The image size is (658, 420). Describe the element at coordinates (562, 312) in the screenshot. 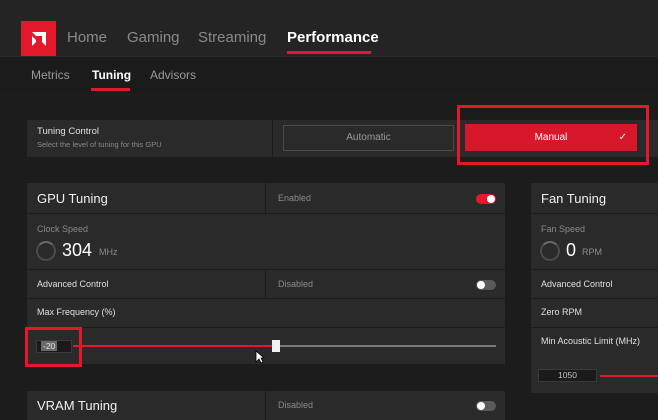

I see `zero-rpm-label: Zero RPM` at that location.